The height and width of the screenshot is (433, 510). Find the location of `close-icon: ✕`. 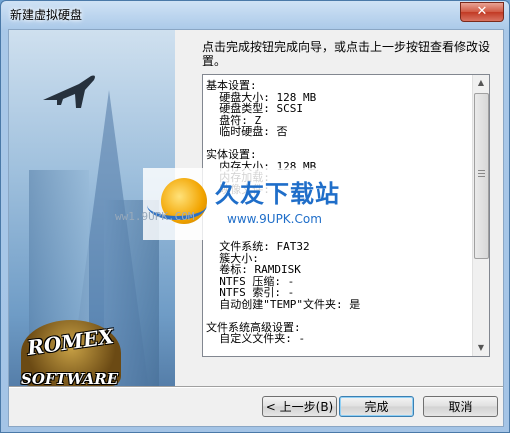

close-icon: ✕ is located at coordinates (482, 11).